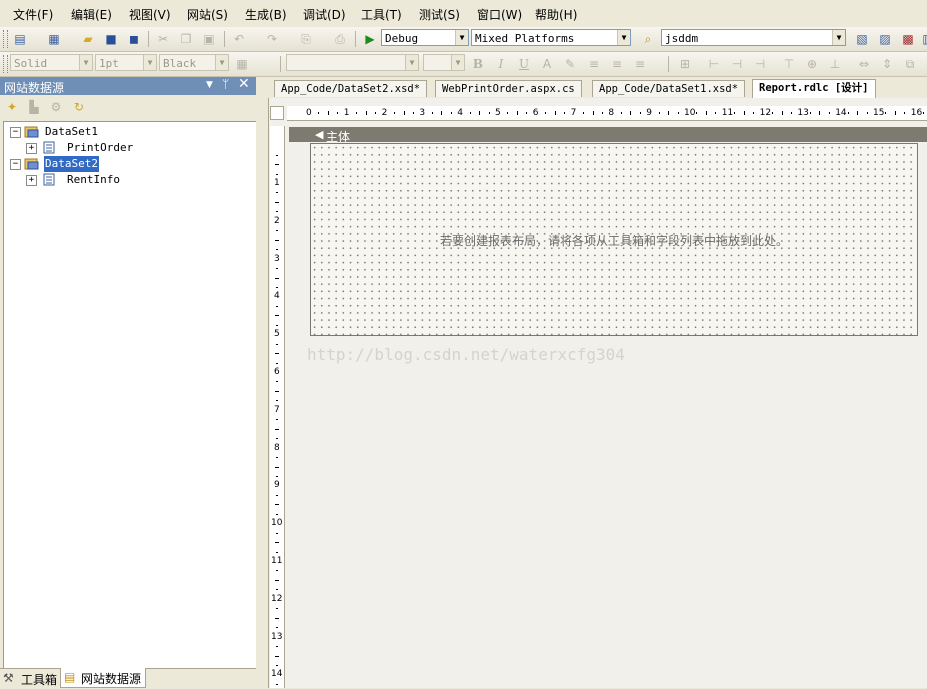 This screenshot has height=689, width=927. Describe the element at coordinates (306, 39) in the screenshot. I see `navigate-backward-icon: ⎘` at that location.